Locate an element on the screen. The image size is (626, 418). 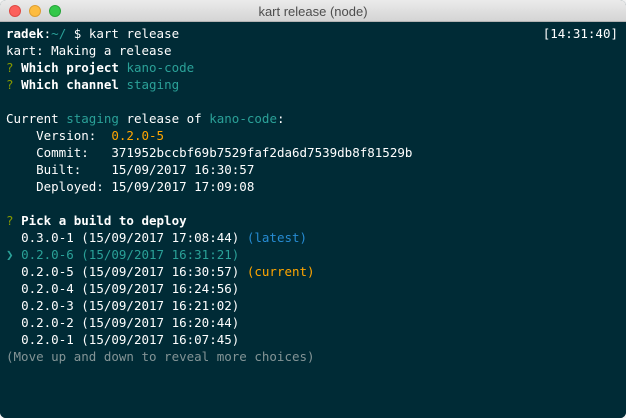
project-answer: kano-code is located at coordinates (160, 67).